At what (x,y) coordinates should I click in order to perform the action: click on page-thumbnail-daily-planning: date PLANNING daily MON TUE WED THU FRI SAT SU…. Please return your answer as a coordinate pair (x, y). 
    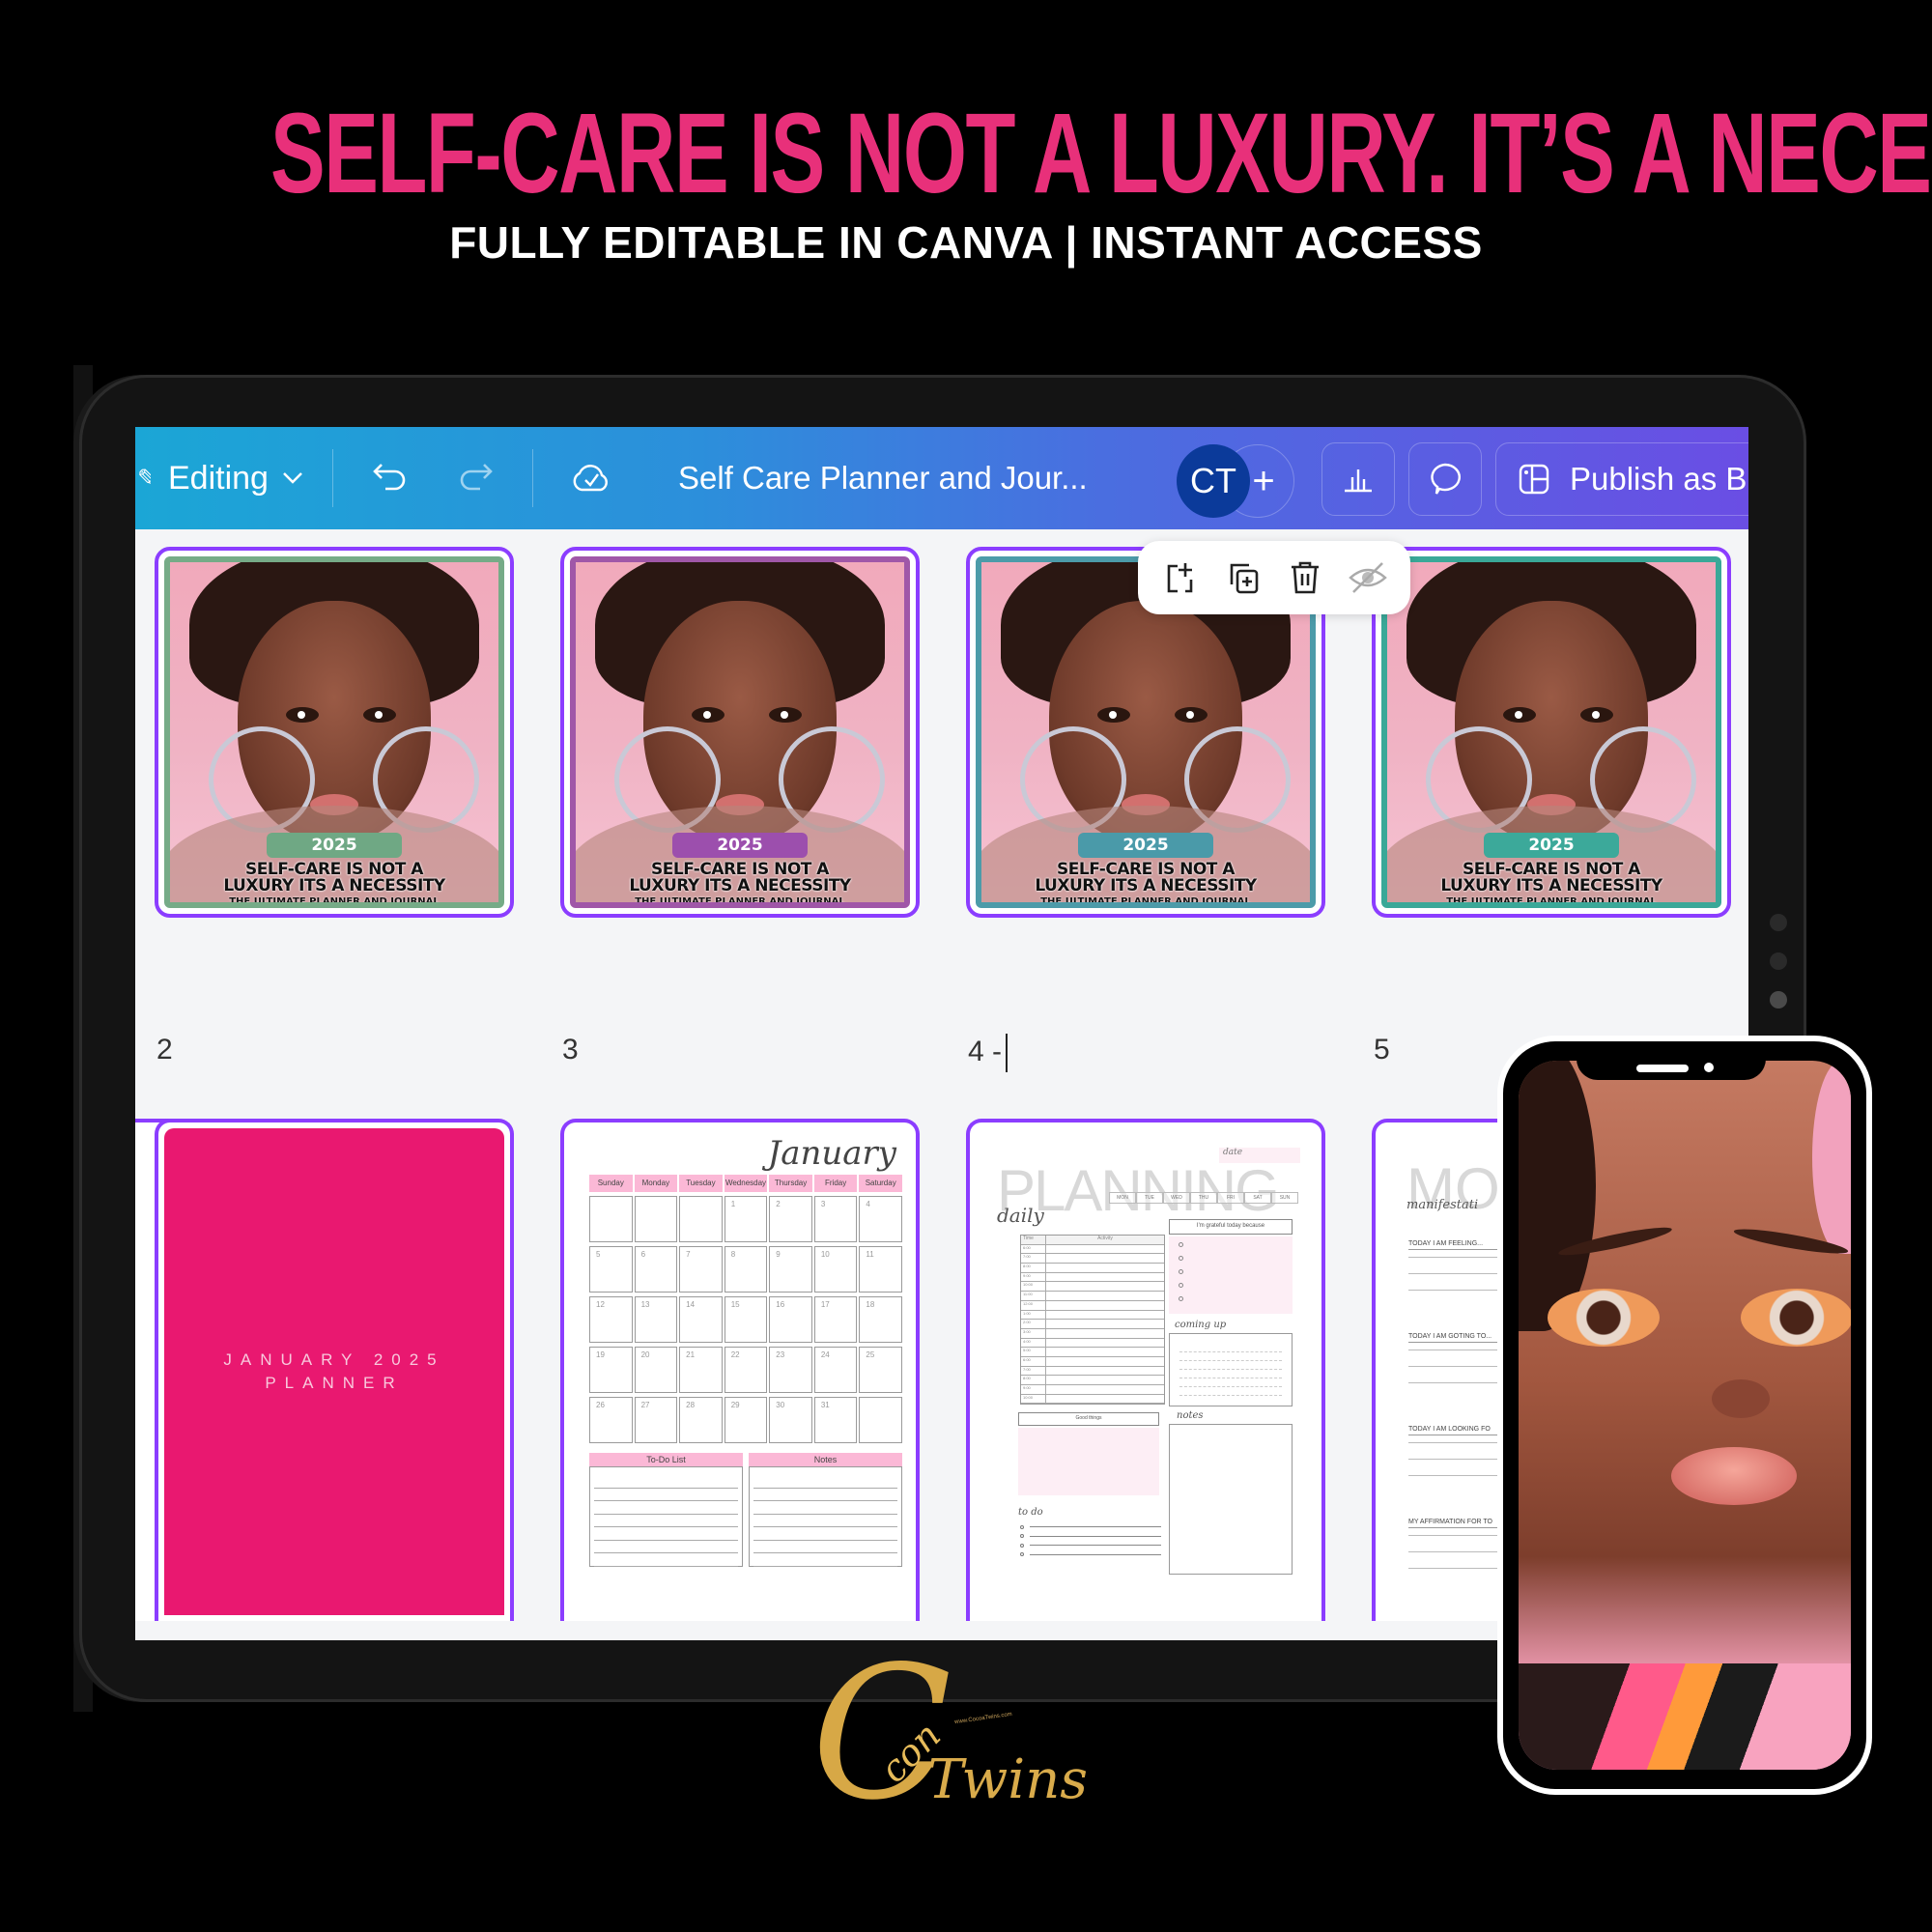
    Looking at the image, I should click on (1145, 1370).